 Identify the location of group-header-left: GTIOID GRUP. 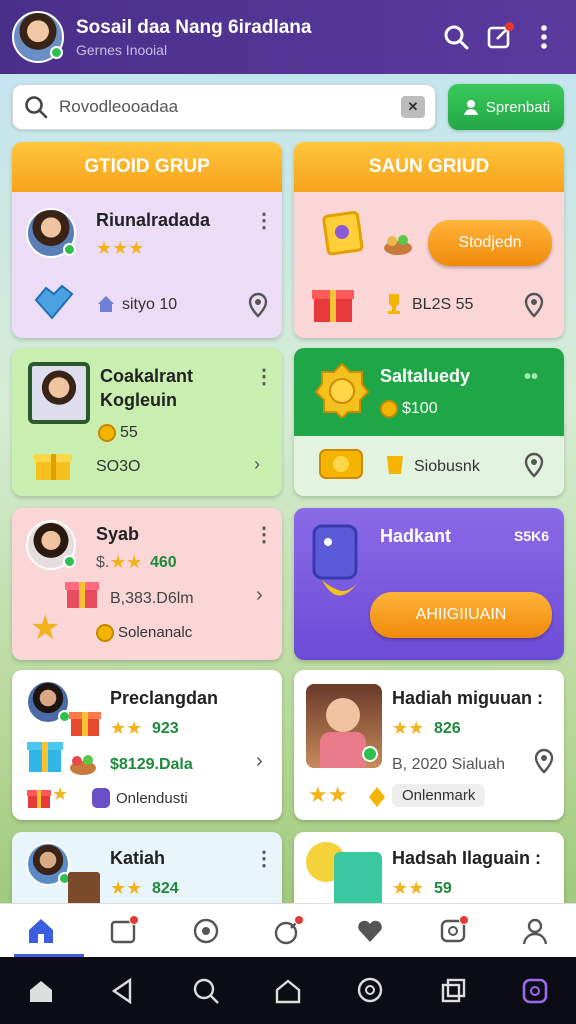
(147, 167).